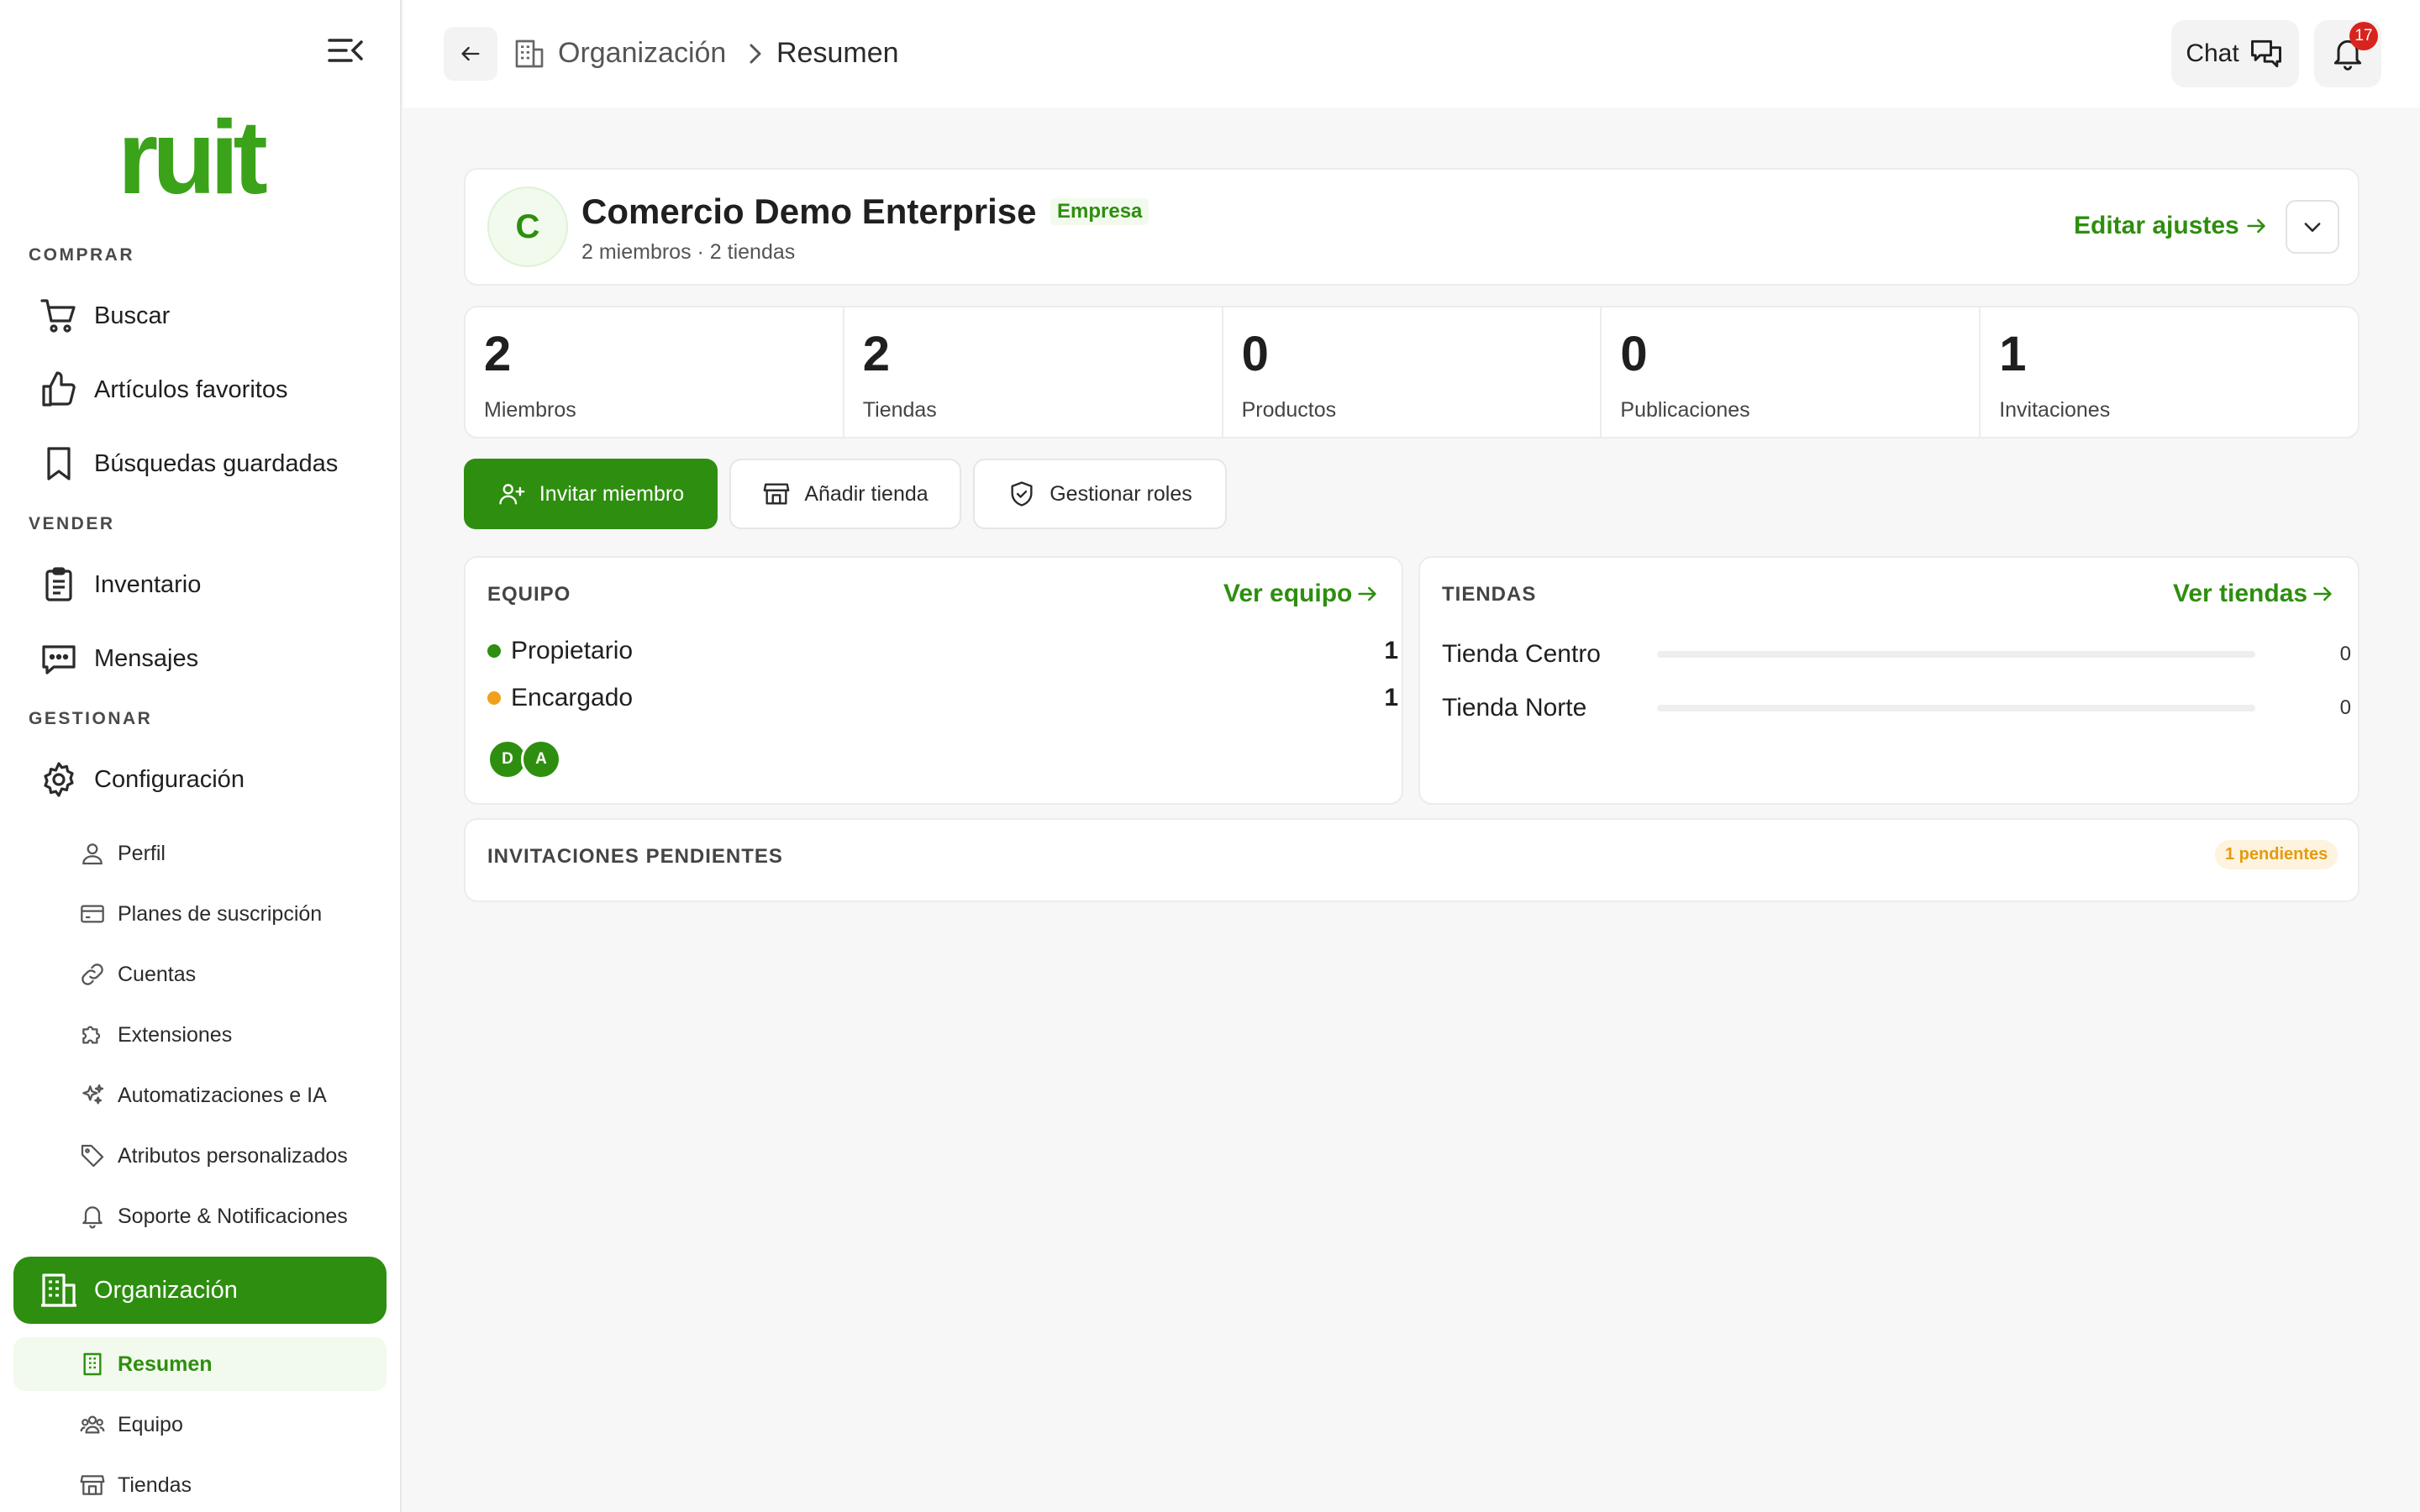  Describe the element at coordinates (150, 1424) in the screenshot. I see `sidebar-subitem-label: Equipo` at that location.